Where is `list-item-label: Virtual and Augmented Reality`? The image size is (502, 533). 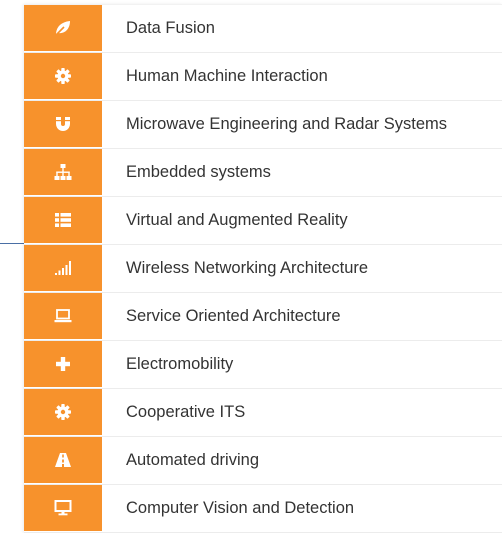
list-item-label: Virtual and Augmented Reality is located at coordinates (237, 220).